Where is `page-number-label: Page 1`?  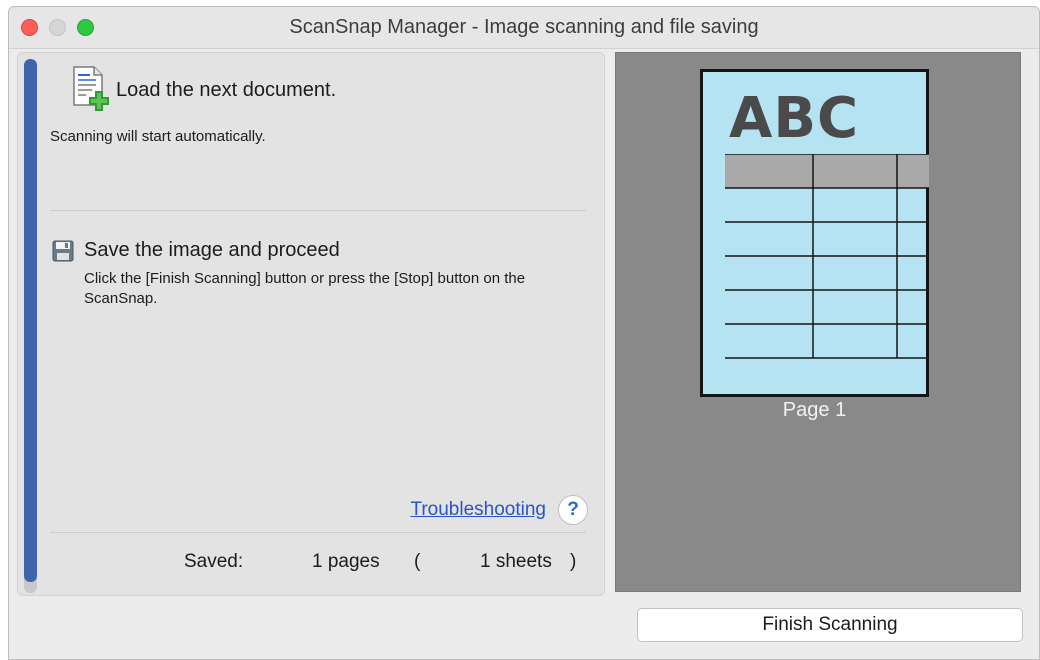 page-number-label: Page 1 is located at coordinates (814, 410).